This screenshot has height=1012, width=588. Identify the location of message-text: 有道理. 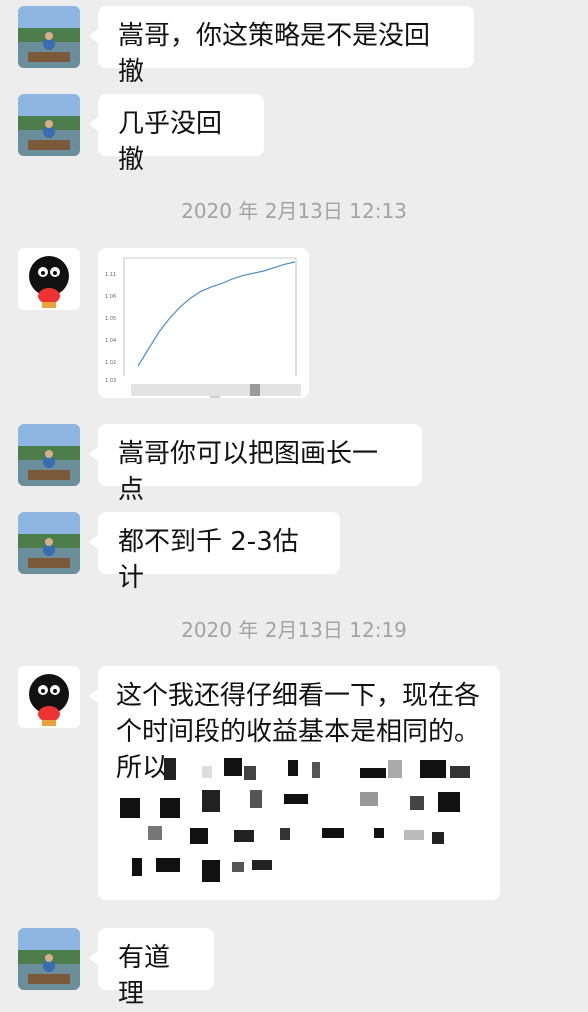
(144, 976).